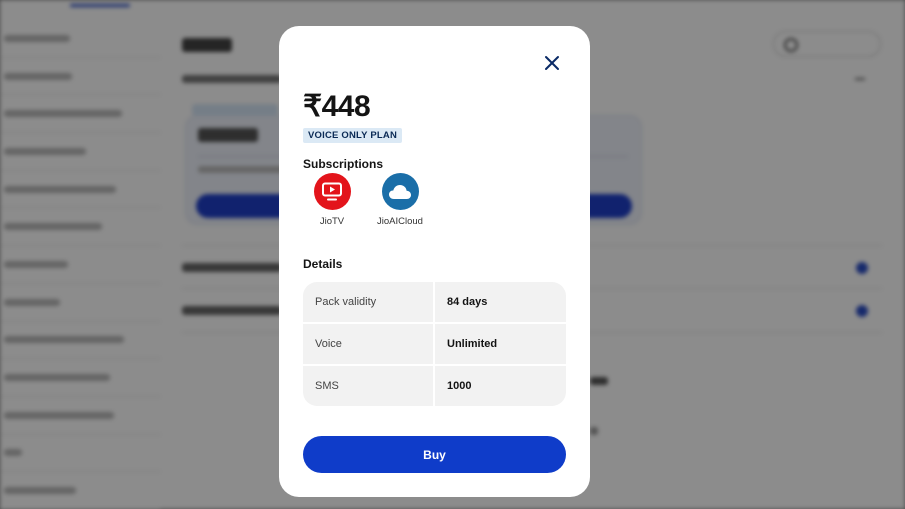 Image resolution: width=905 pixels, height=509 pixels. I want to click on details-label: Pack validity, so click(368, 302).